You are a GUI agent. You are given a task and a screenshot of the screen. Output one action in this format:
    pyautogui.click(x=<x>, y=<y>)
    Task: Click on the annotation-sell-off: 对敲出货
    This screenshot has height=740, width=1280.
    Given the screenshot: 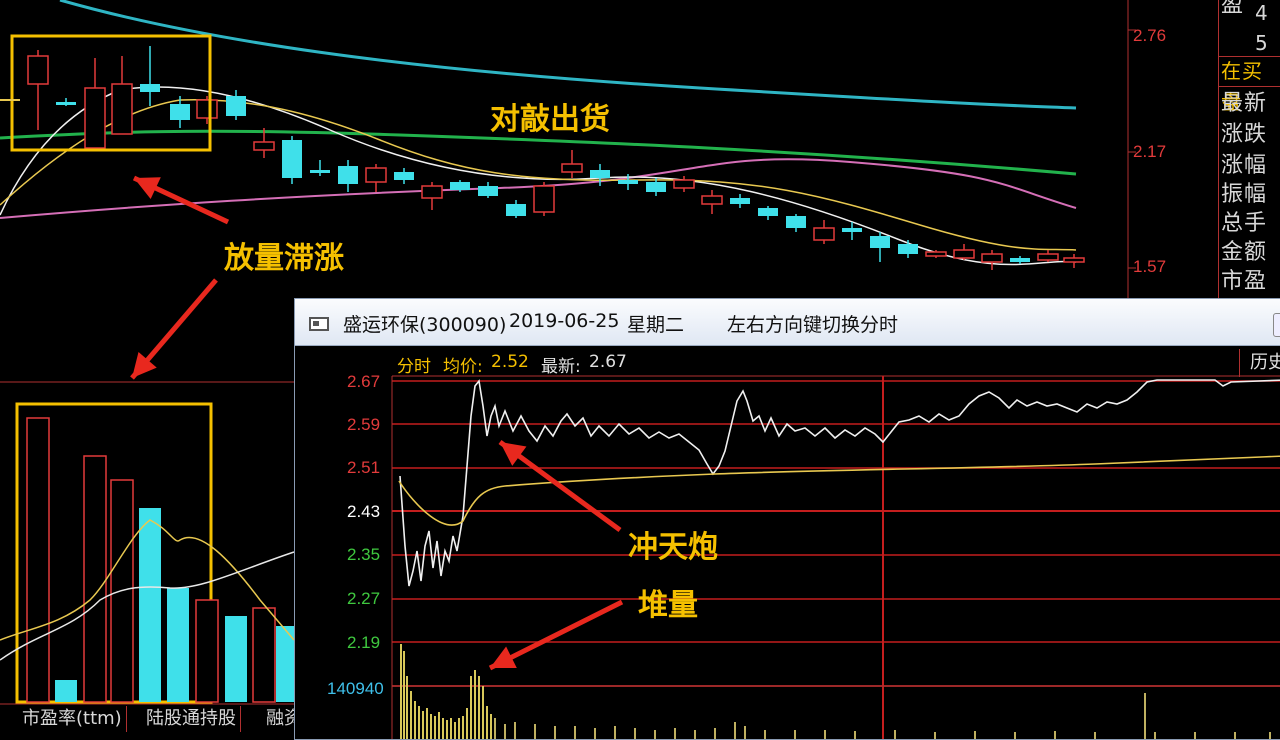 What is the action you would take?
    pyautogui.click(x=550, y=119)
    